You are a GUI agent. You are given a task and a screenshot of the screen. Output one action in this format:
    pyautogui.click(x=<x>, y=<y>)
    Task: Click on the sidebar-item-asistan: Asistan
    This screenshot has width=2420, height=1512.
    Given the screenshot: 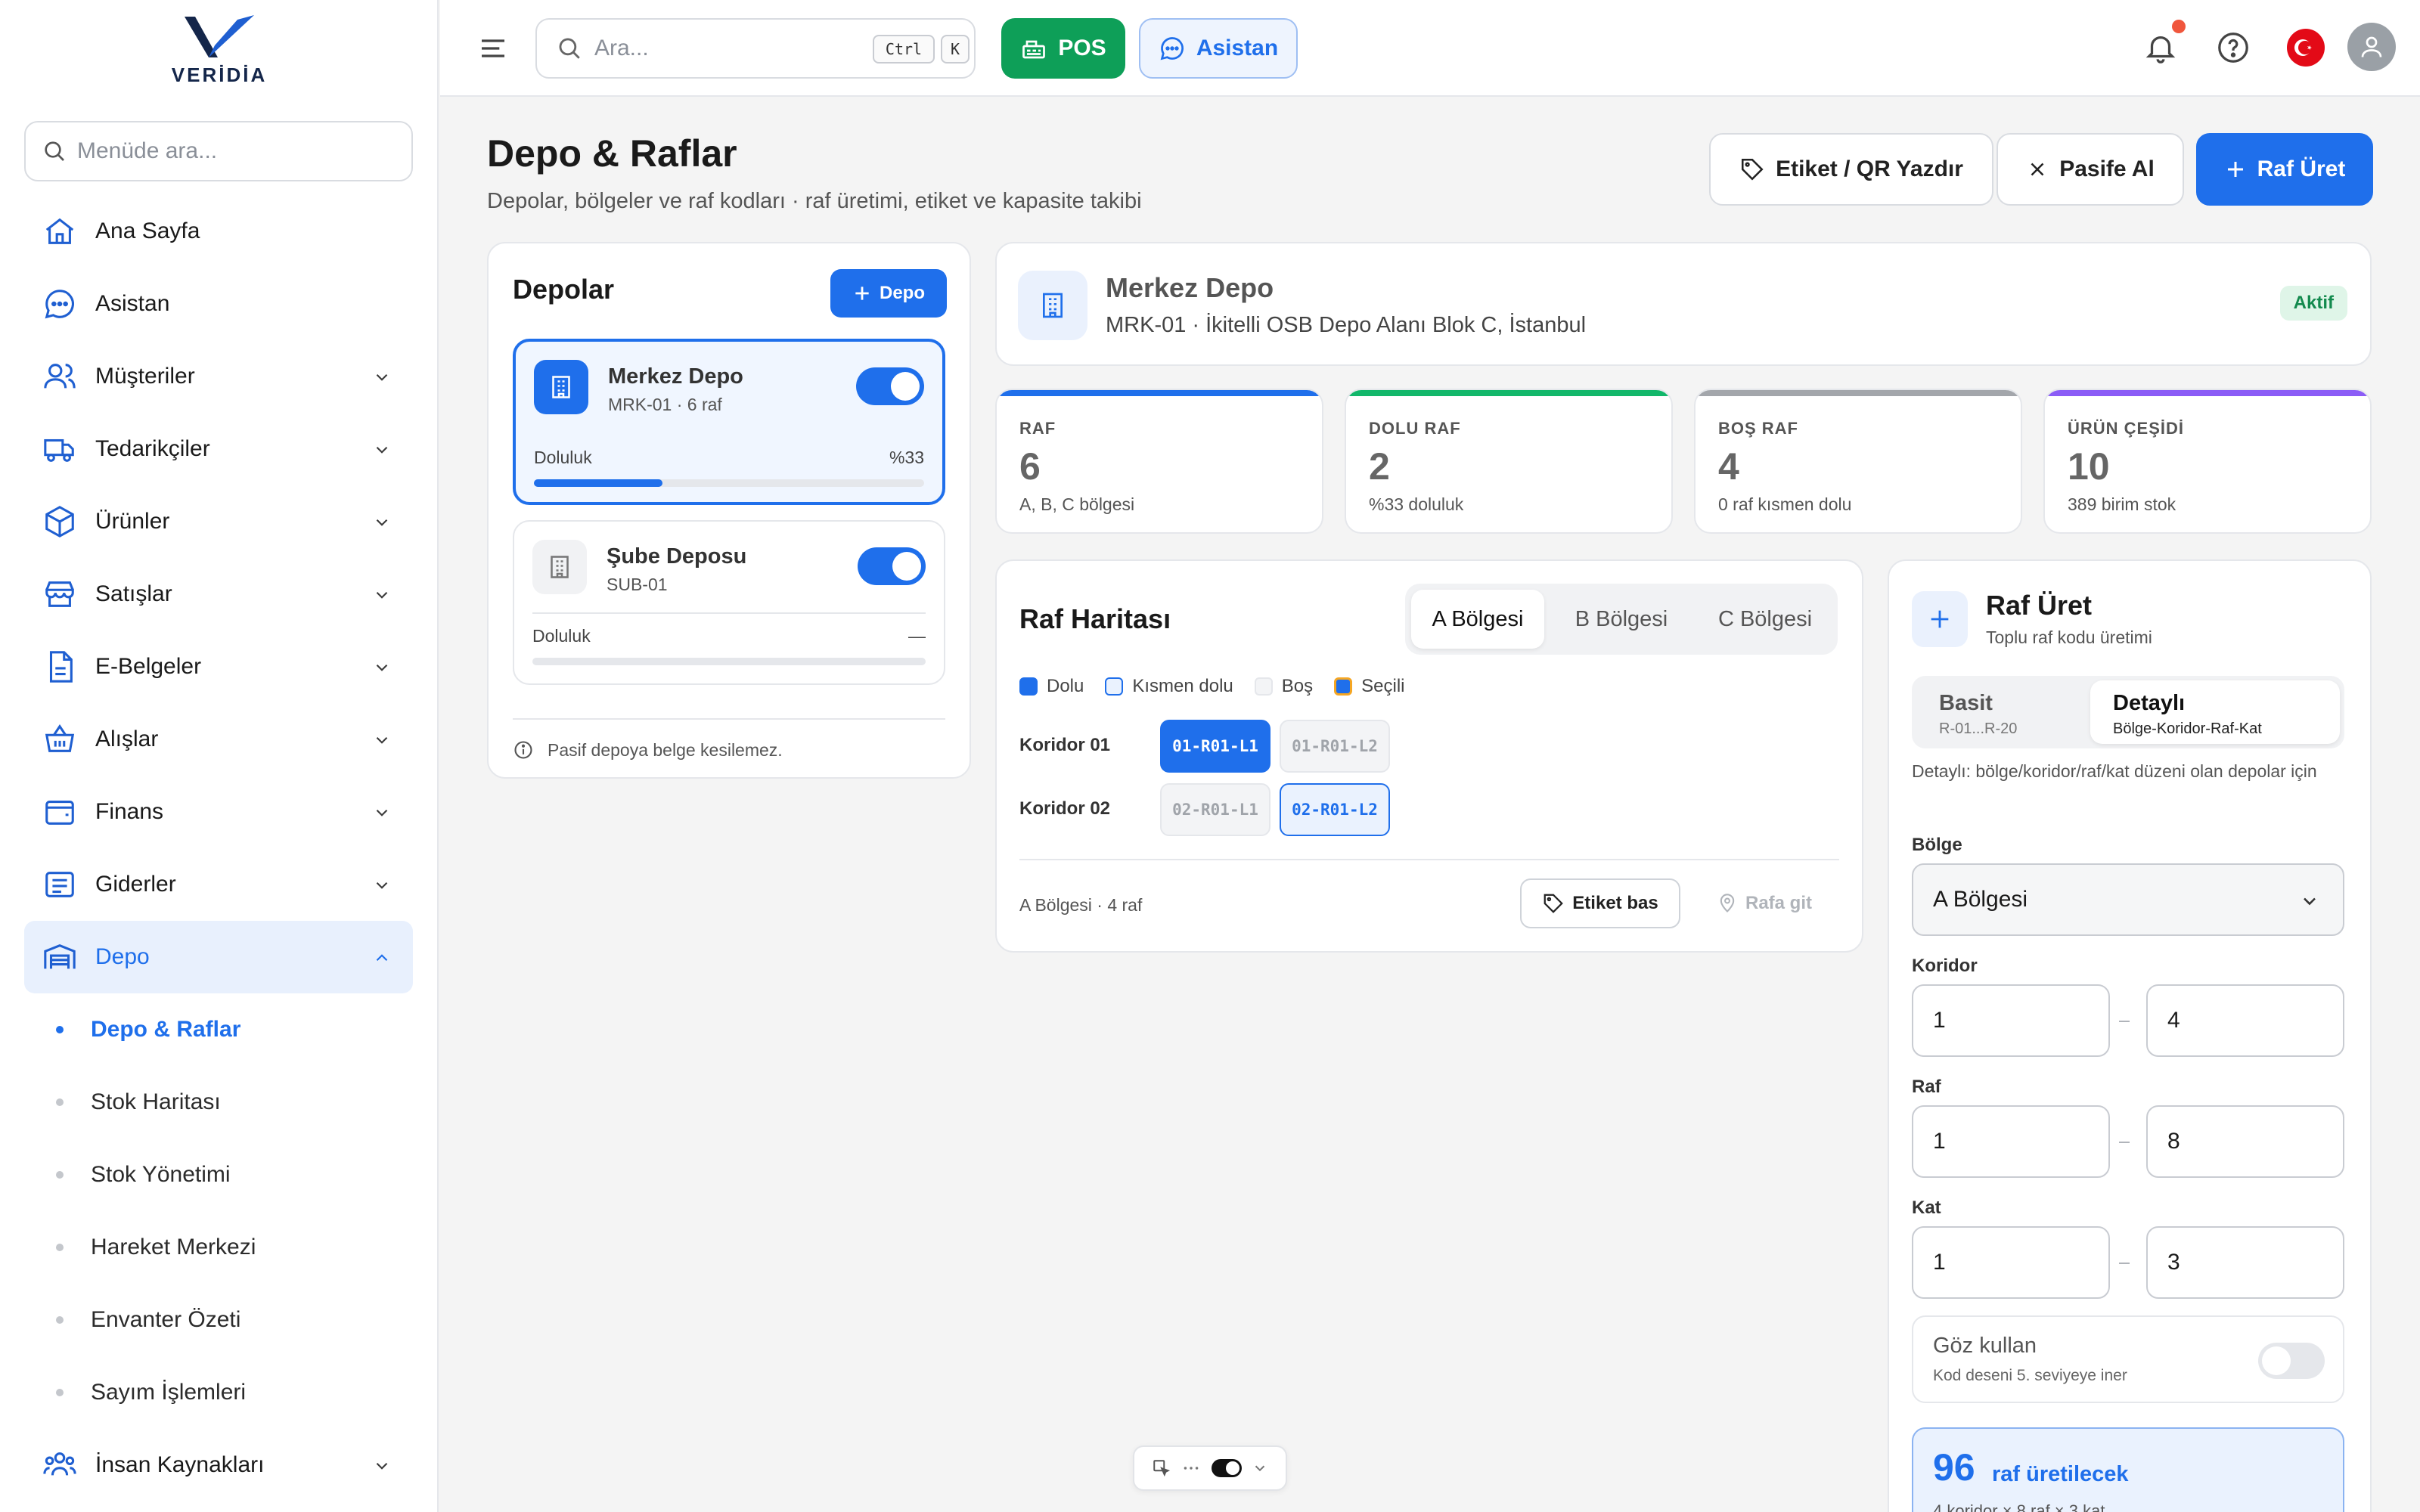 What is the action you would take?
    pyautogui.click(x=218, y=304)
    